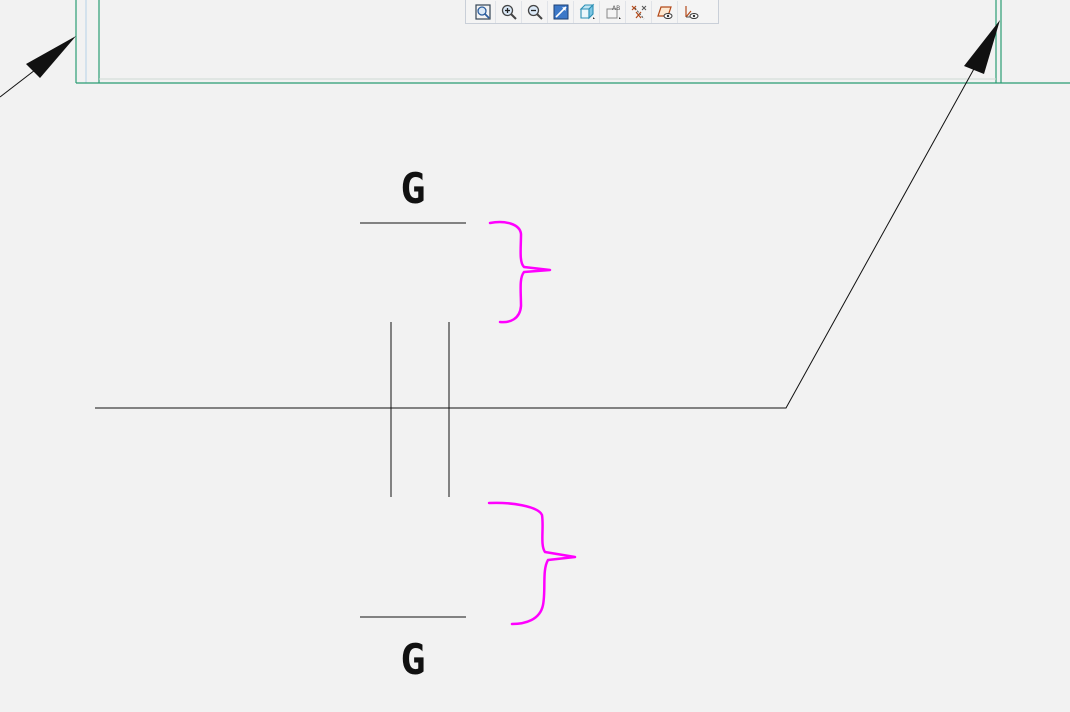  I want to click on datum-display-icon, so click(638, 12).